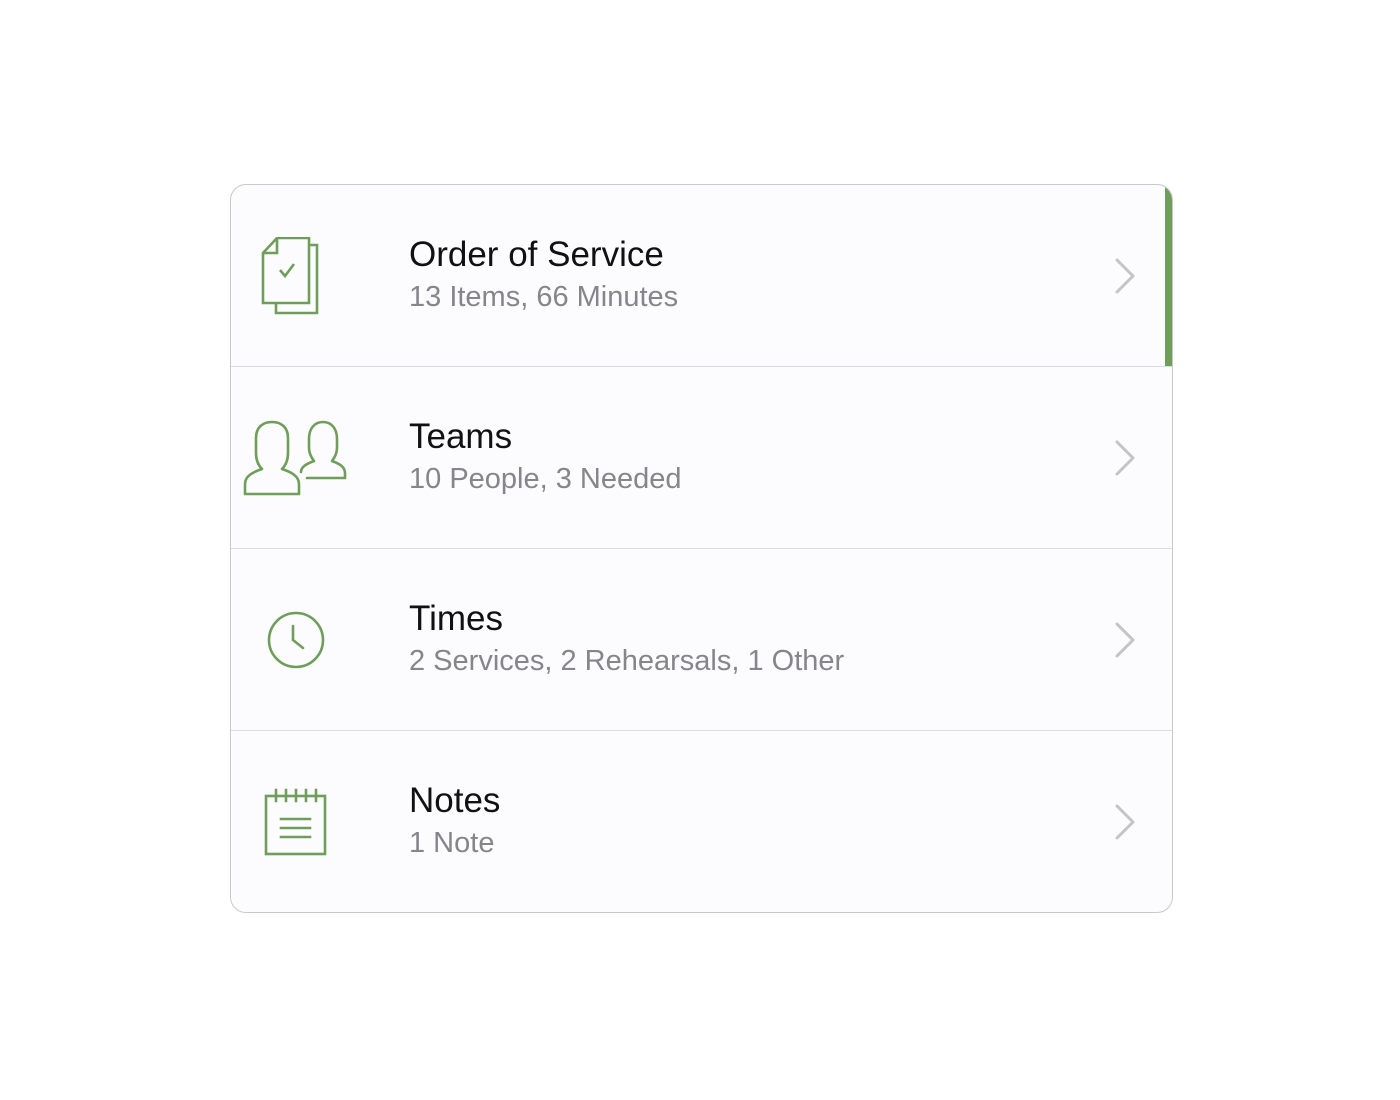  Describe the element at coordinates (701, 821) in the screenshot. I see `list-item-notes: Notes 1 Note` at that location.